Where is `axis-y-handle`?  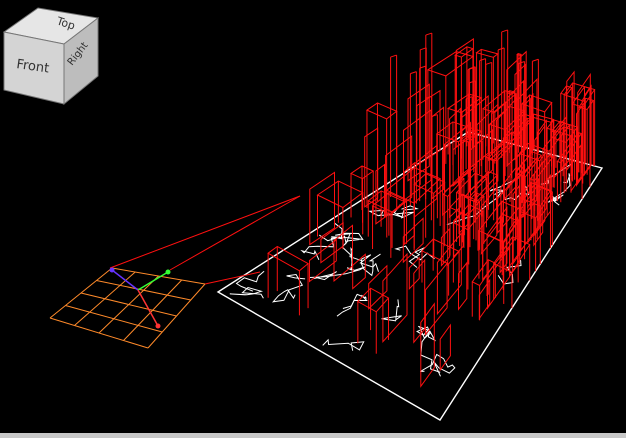
axis-y-handle is located at coordinates (168, 272).